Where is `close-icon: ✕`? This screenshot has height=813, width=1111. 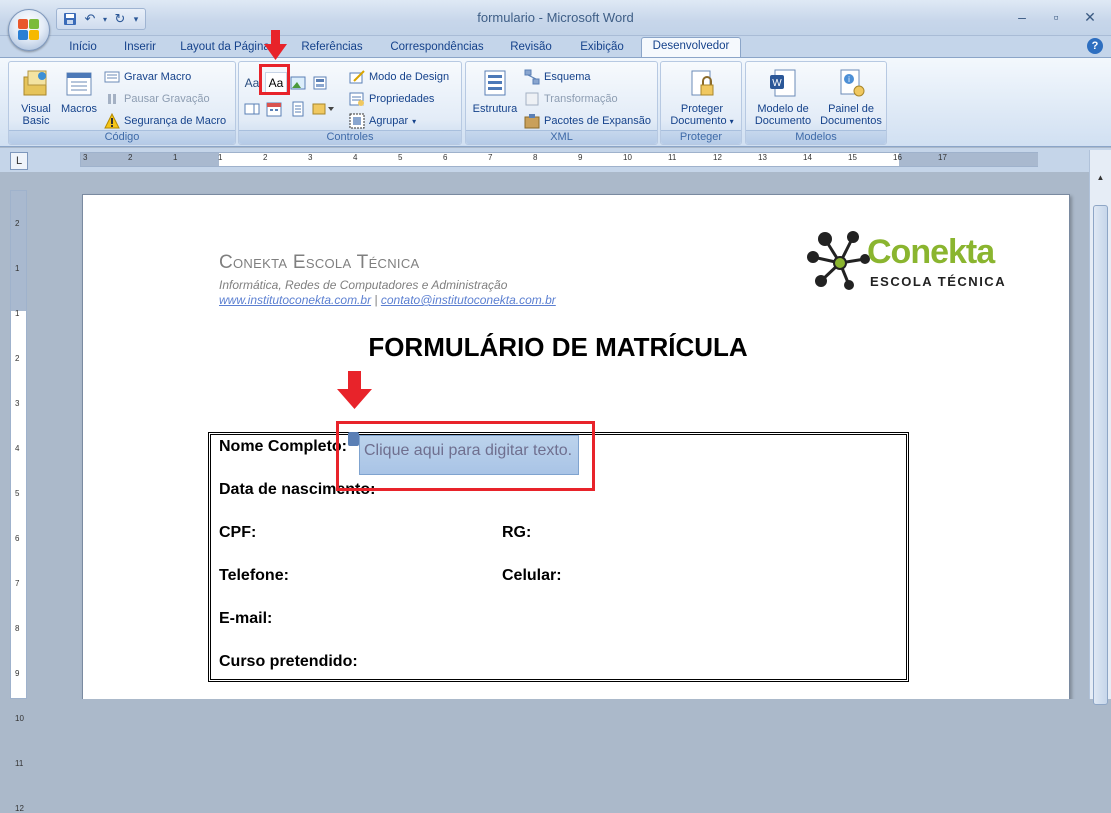
close-icon: ✕ is located at coordinates (1090, 17).